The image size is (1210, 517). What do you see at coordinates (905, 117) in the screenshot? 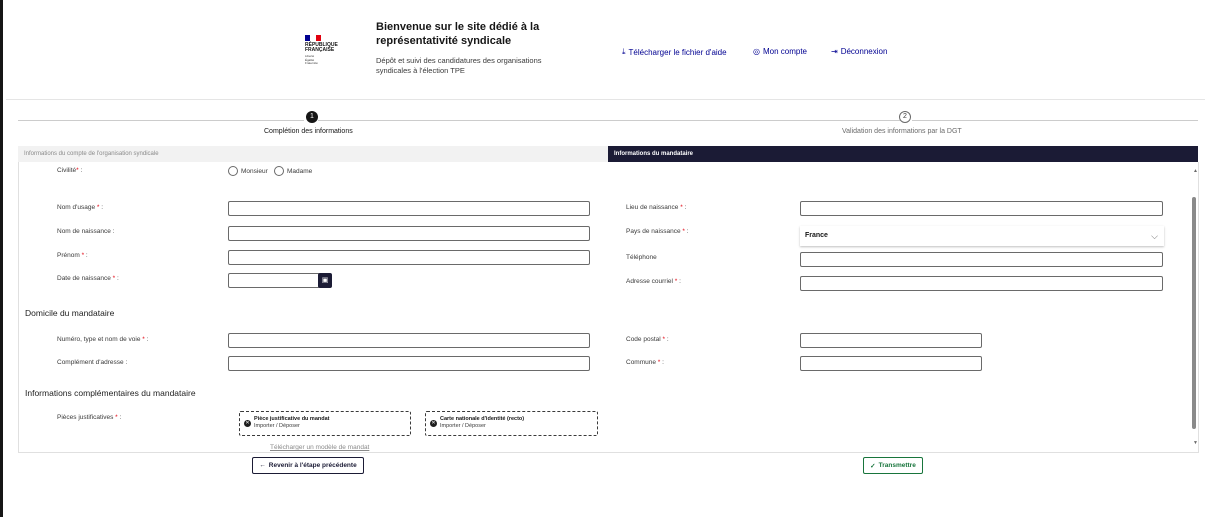
I see `step-2-indicator: 2` at bounding box center [905, 117].